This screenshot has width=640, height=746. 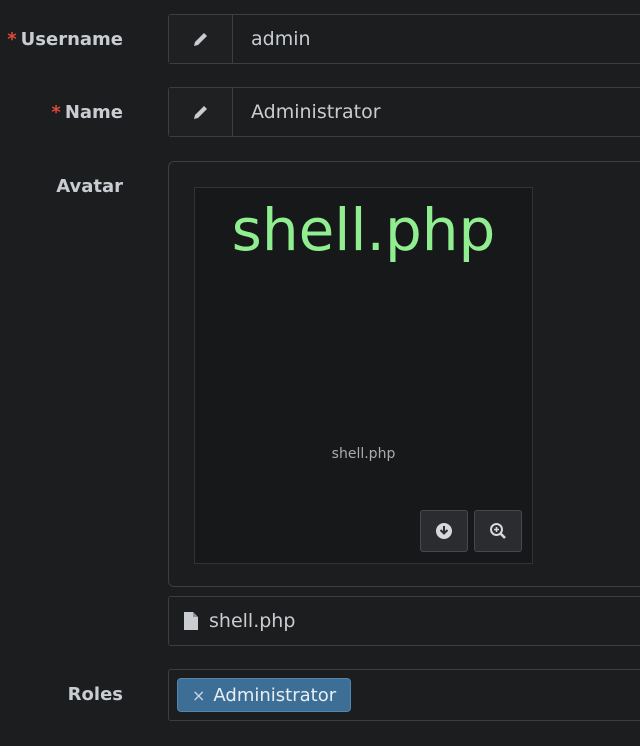 What do you see at coordinates (252, 621) in the screenshot?
I see `avatar-file-name: shell.php` at bounding box center [252, 621].